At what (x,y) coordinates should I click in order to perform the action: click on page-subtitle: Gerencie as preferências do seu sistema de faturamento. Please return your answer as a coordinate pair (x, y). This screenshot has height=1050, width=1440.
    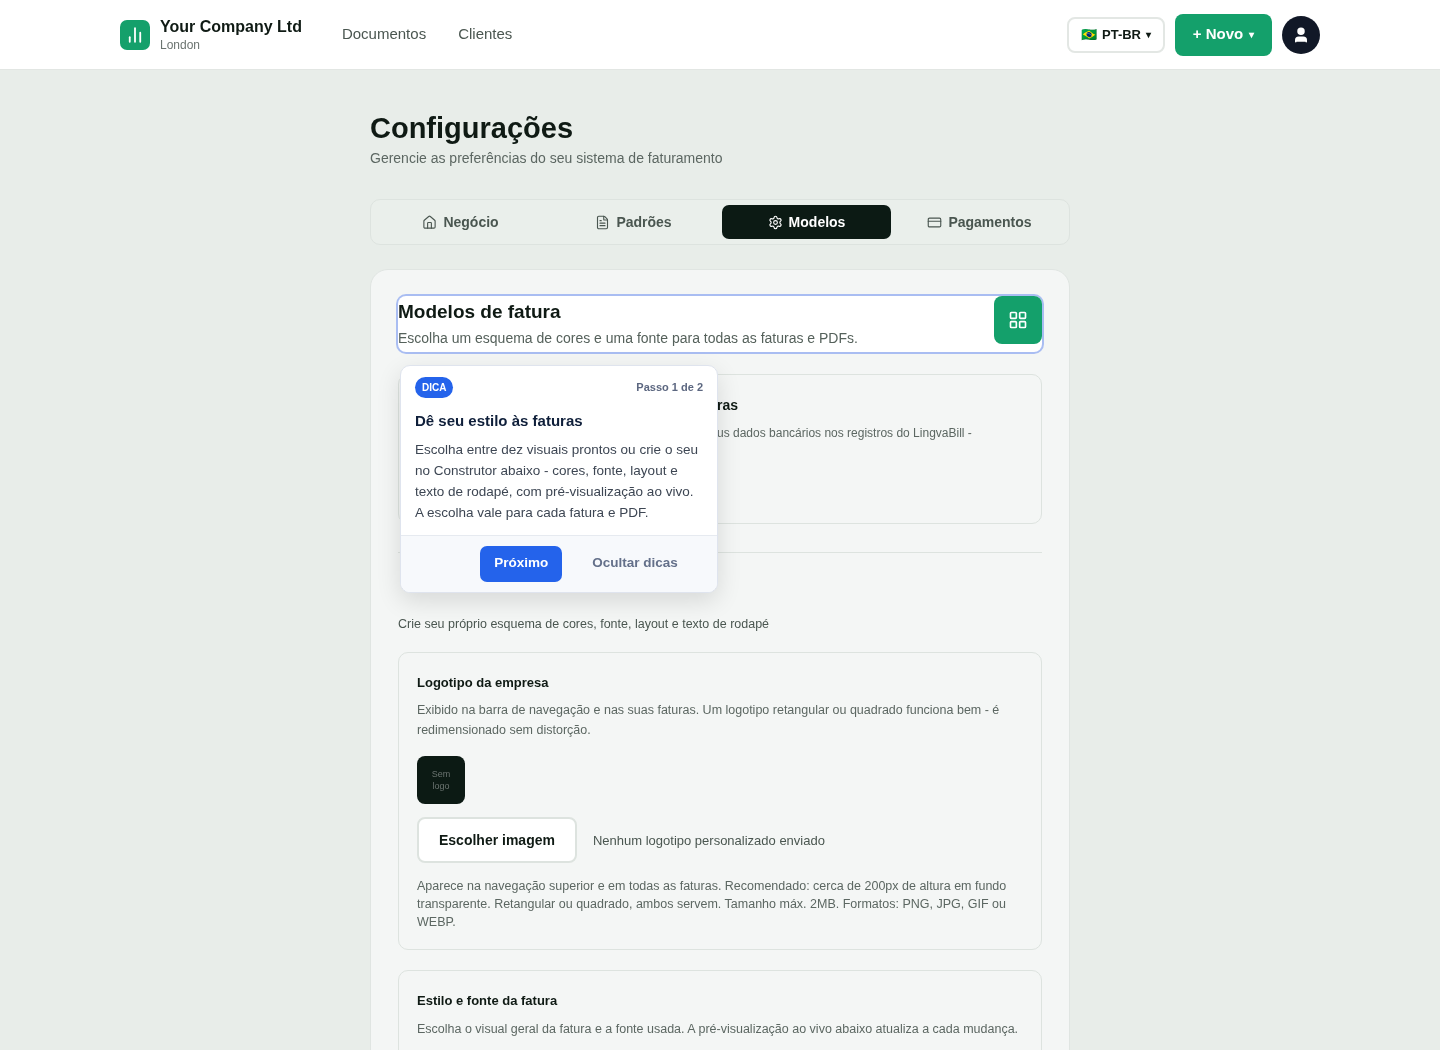
    Looking at the image, I should click on (547, 158).